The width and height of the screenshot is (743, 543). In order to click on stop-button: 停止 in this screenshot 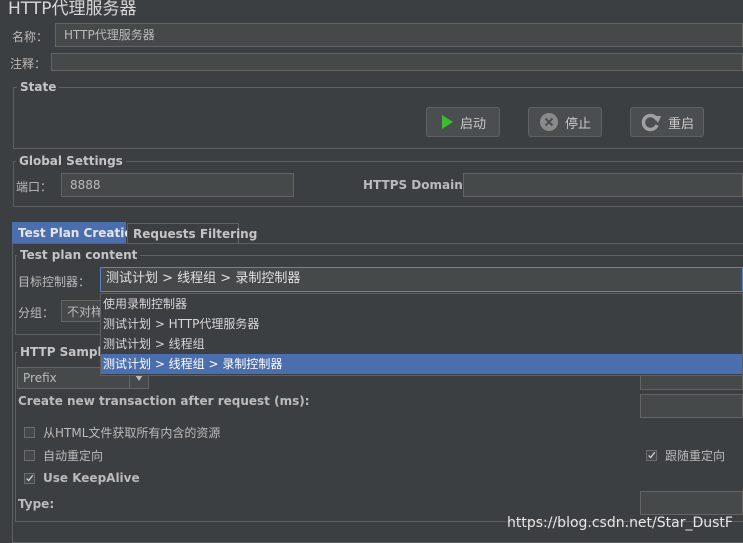, I will do `click(565, 122)`.